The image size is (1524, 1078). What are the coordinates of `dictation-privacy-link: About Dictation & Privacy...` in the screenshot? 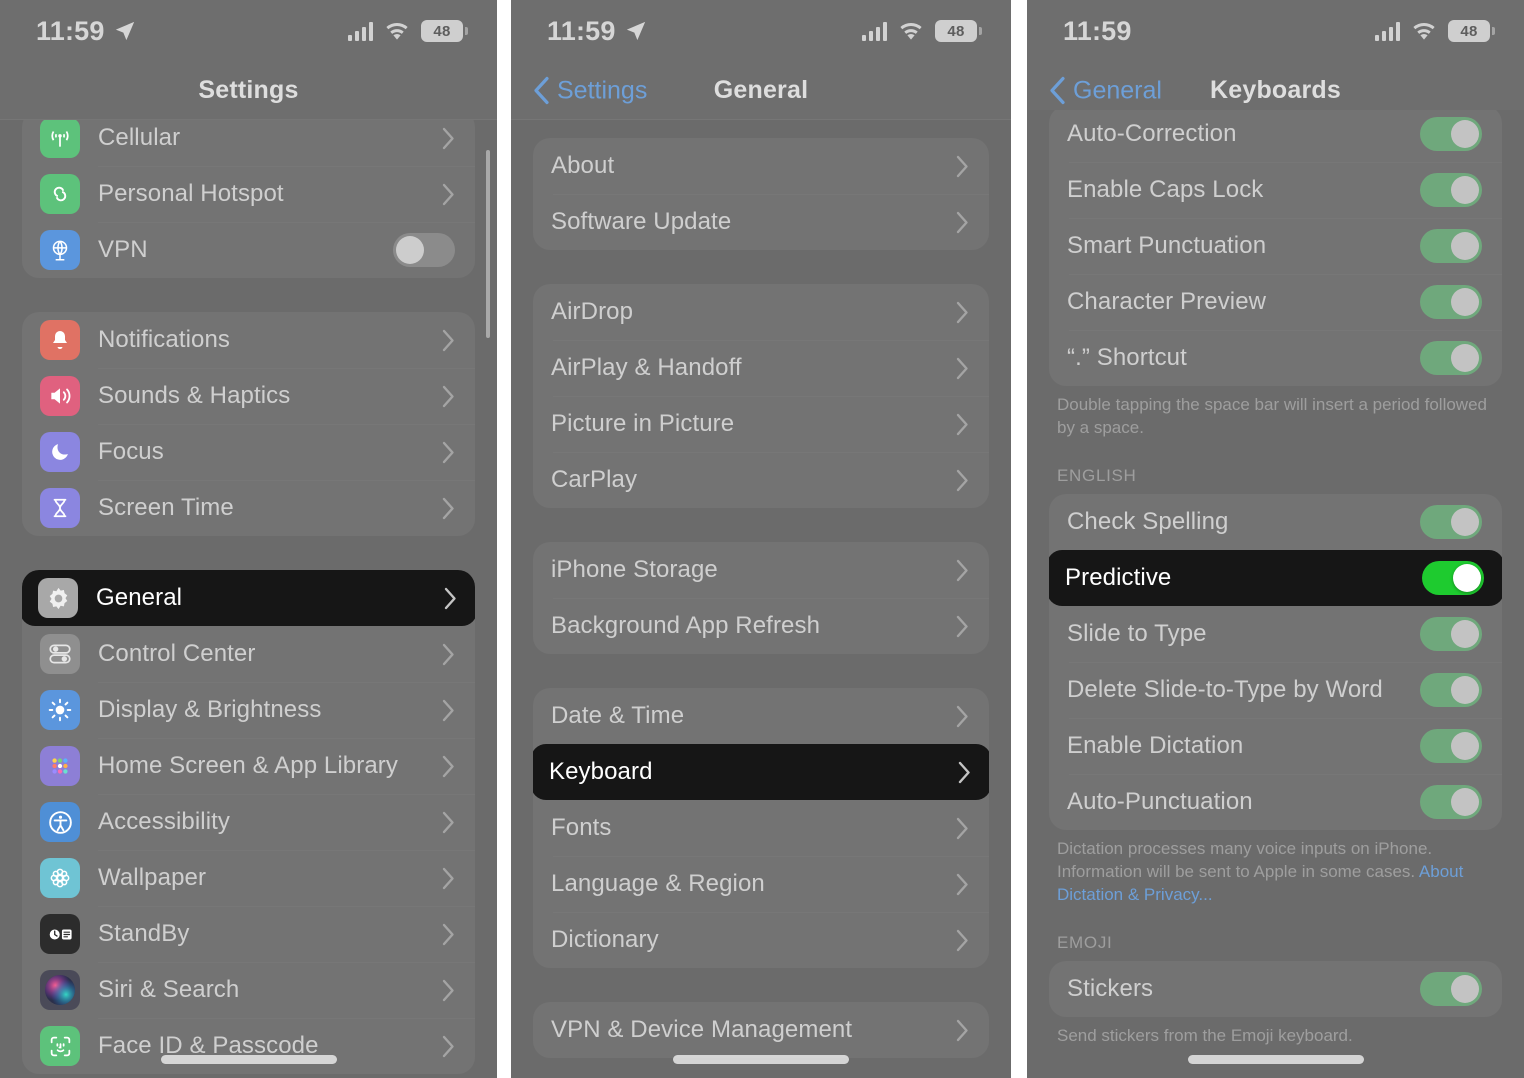 It's located at (1260, 883).